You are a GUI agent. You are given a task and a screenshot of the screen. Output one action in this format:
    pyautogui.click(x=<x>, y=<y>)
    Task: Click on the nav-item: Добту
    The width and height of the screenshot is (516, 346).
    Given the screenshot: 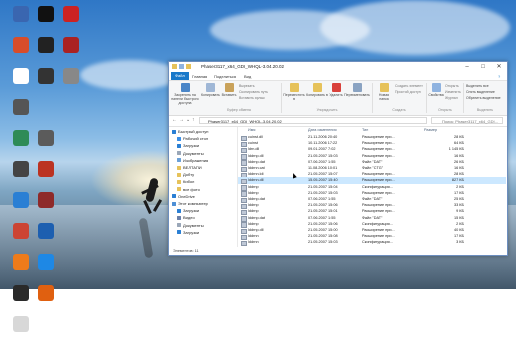 What is the action you would take?
    pyautogui.click(x=185, y=175)
    